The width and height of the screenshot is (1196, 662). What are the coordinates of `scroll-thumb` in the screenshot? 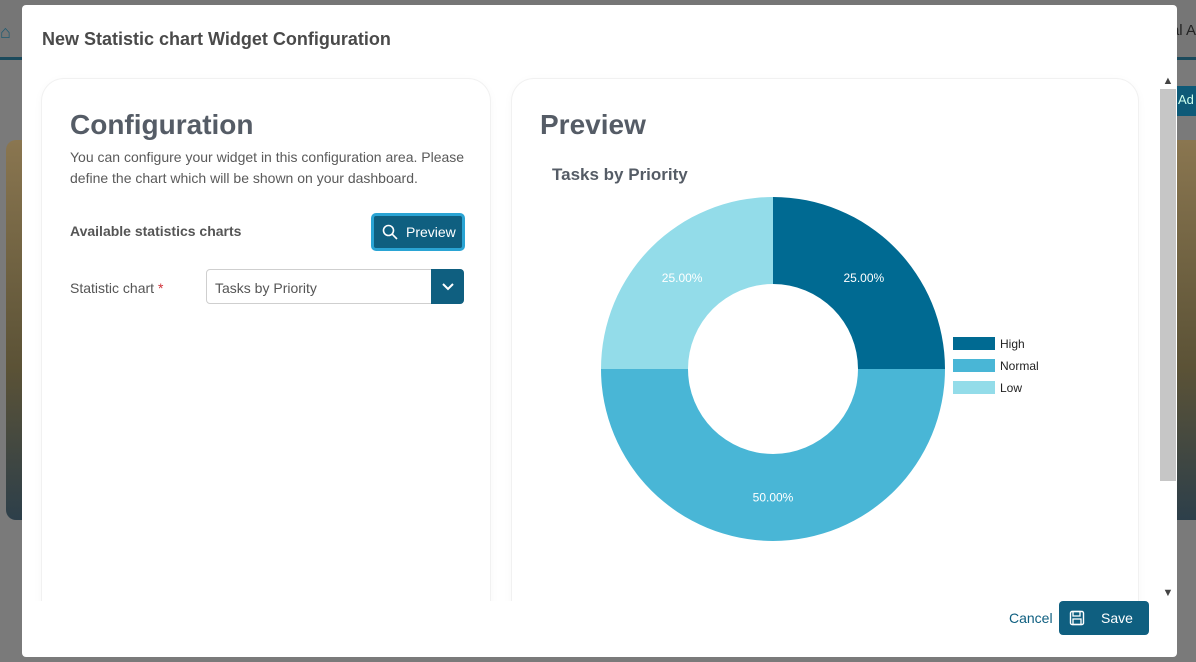 It's located at (1168, 285).